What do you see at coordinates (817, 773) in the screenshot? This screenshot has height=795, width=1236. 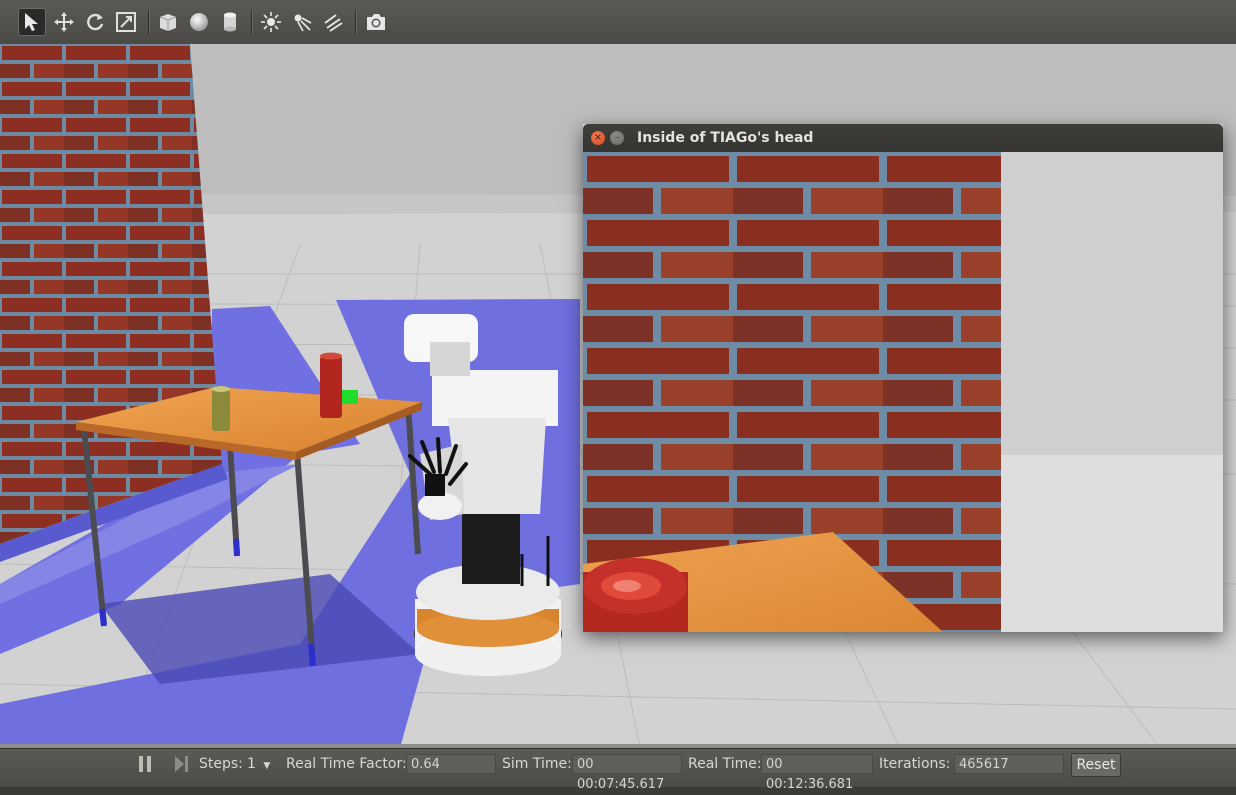 I see `real-time-value: 00 00:12:36.681` at bounding box center [817, 773].